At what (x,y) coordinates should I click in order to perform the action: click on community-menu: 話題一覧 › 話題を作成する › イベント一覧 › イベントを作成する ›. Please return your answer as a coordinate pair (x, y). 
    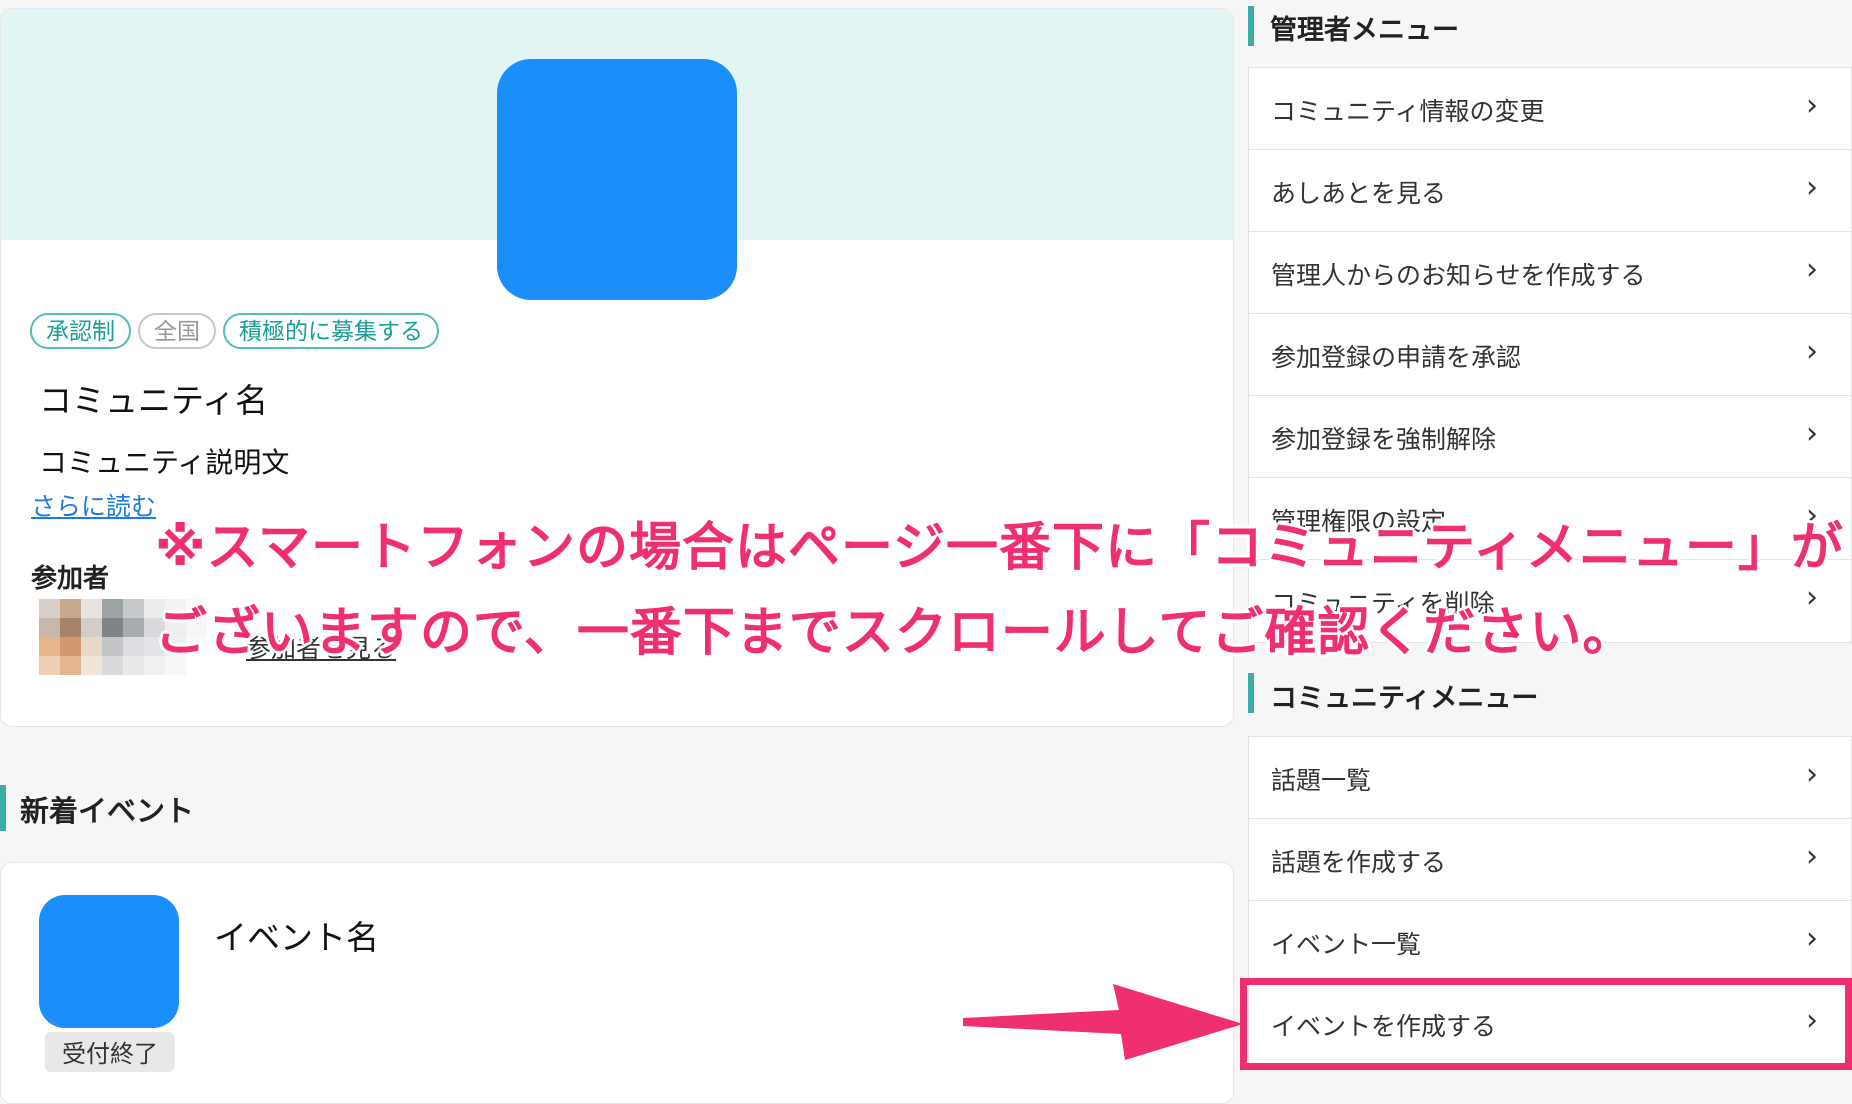
    Looking at the image, I should click on (1550, 901).